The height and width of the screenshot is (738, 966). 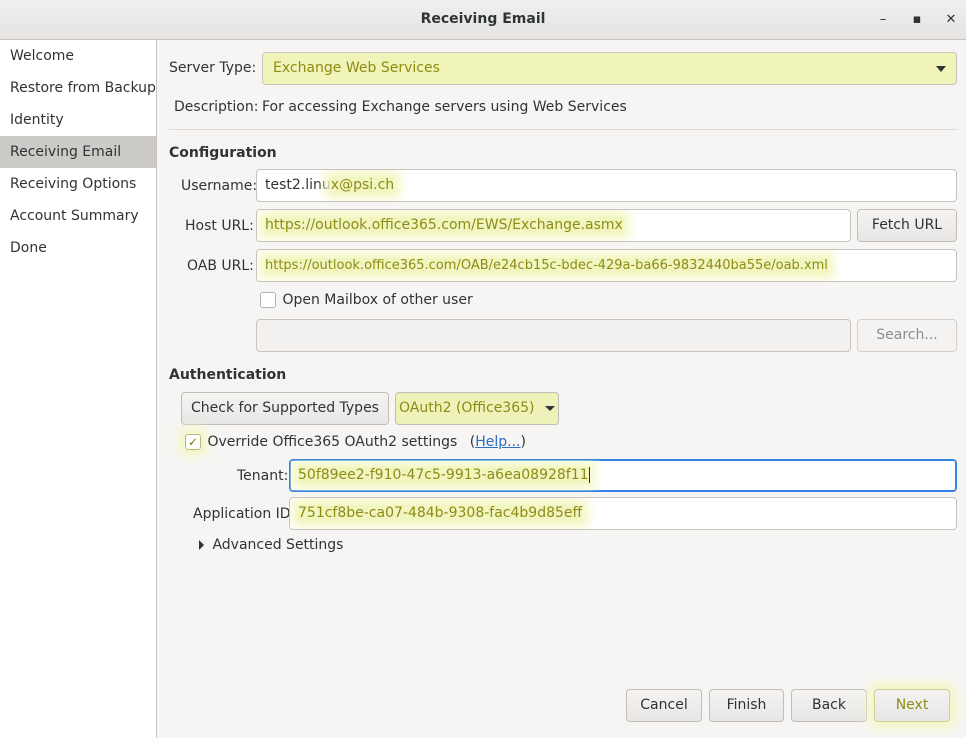 I want to click on sidebar-item-receiving-options: Receiving Options, so click(x=78, y=184).